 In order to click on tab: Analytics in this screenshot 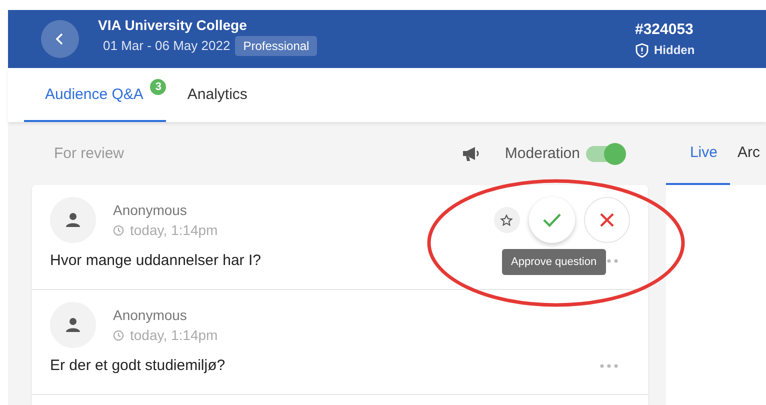, I will do `click(214, 95)`.